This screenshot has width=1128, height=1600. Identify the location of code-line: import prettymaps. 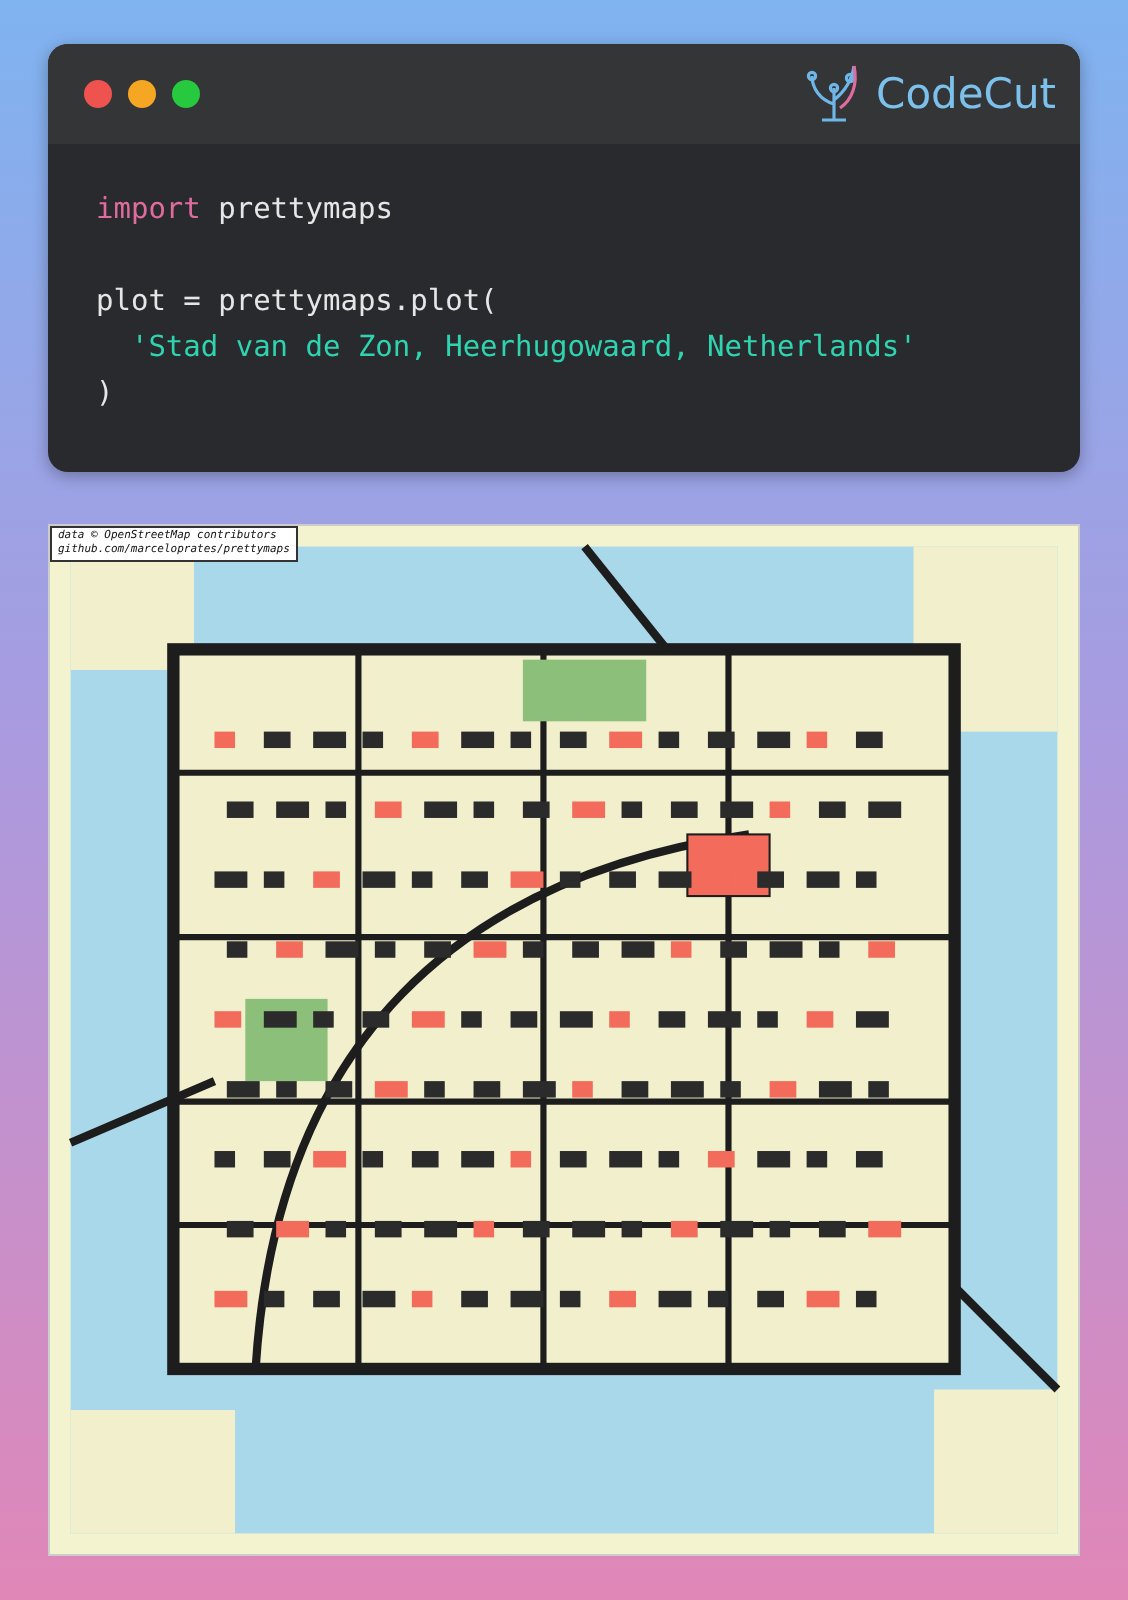
(244, 210).